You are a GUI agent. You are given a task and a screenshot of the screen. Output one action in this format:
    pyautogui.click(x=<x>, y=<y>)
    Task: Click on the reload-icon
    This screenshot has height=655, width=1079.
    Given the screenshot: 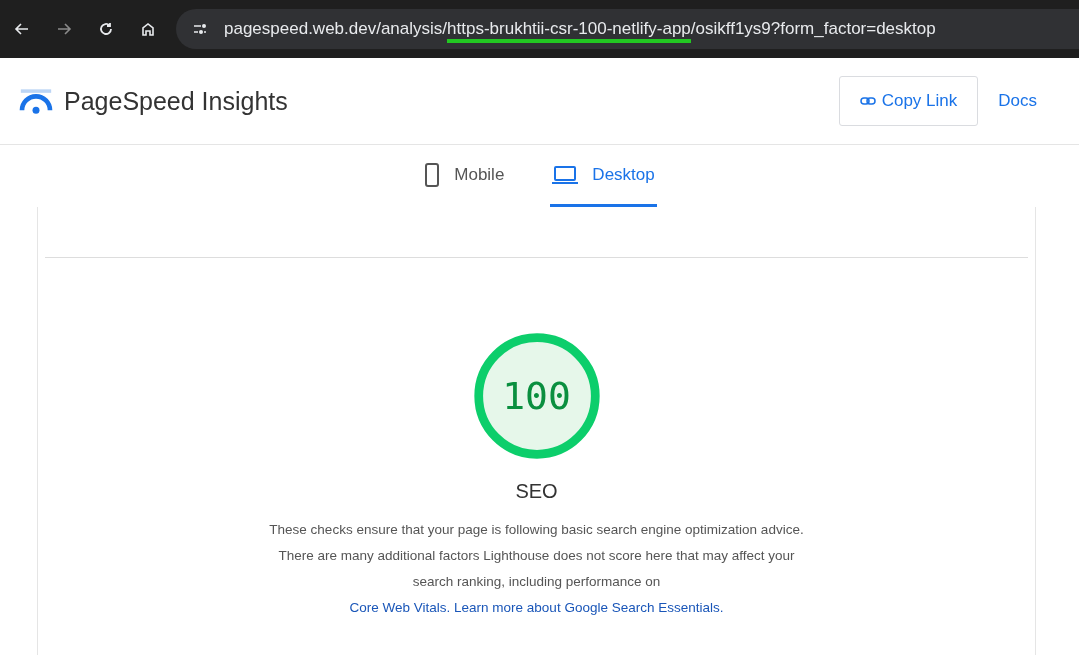 What is the action you would take?
    pyautogui.click(x=106, y=29)
    